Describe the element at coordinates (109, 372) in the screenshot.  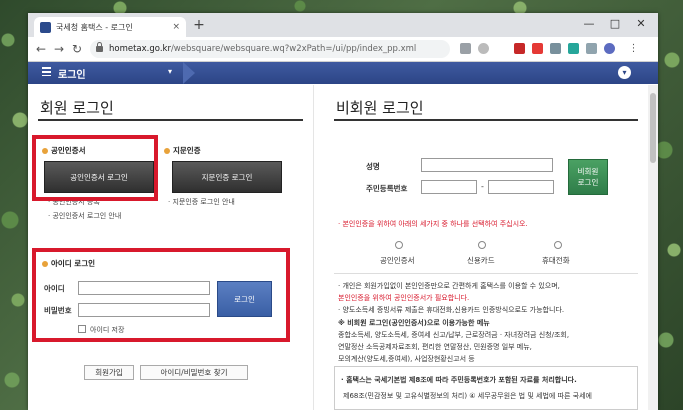
I see `signup-button: 회원가입` at that location.